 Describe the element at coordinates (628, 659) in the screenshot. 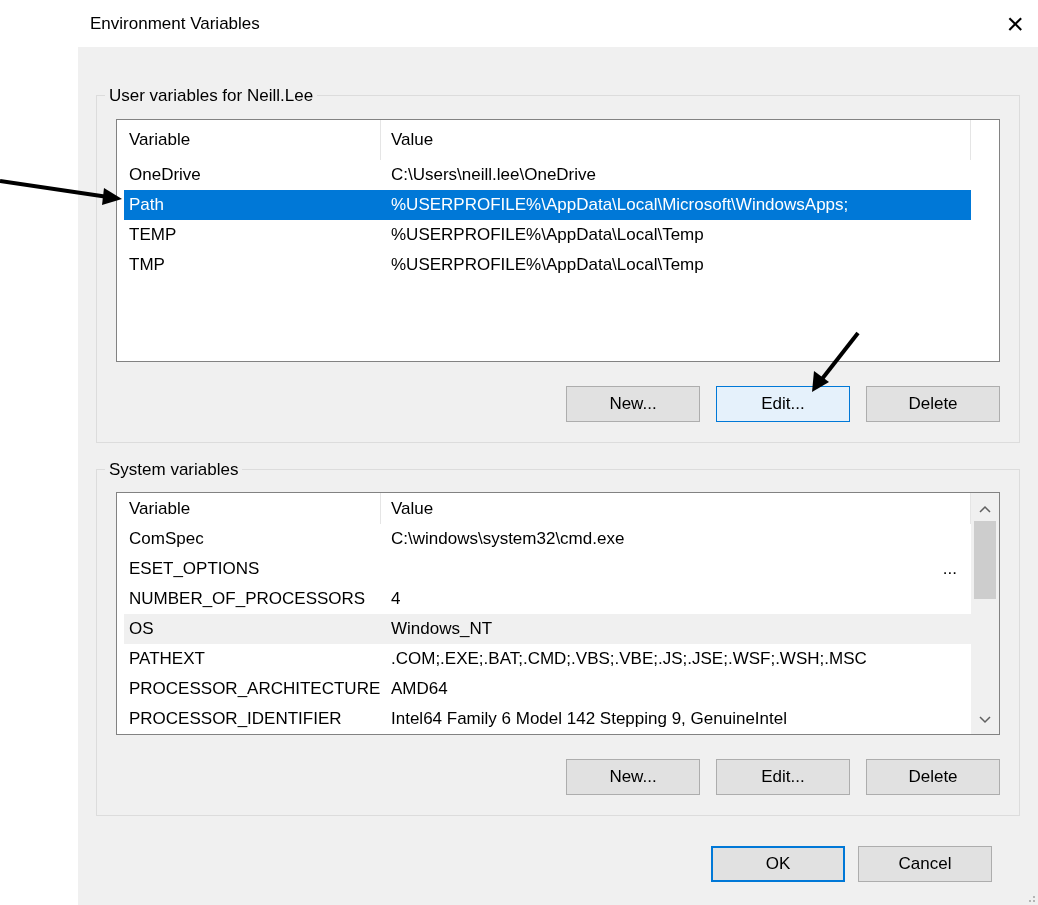

I see `variable-value: .COM;.EXE;.BAT;.CMD;.VBS;.VBE;.JS;.JSE;.WSF;.WSH;.MSC` at that location.